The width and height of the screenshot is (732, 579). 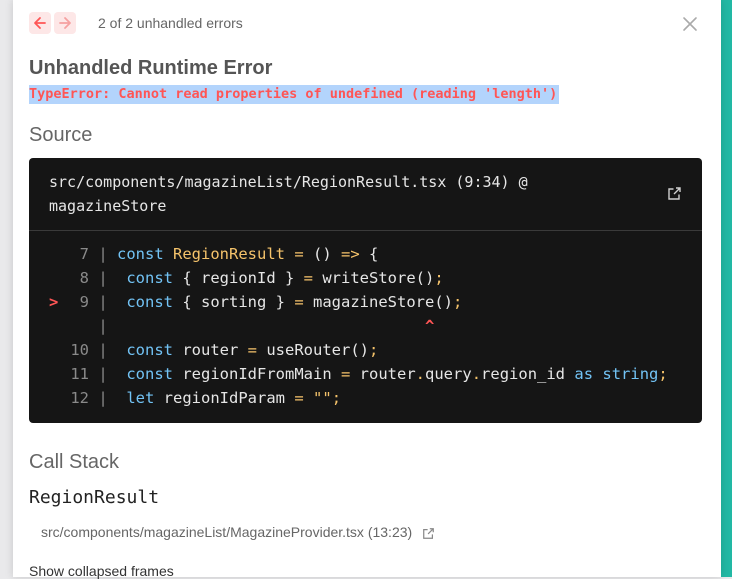 What do you see at coordinates (84, 254) in the screenshot?
I see `line-number: 7` at bounding box center [84, 254].